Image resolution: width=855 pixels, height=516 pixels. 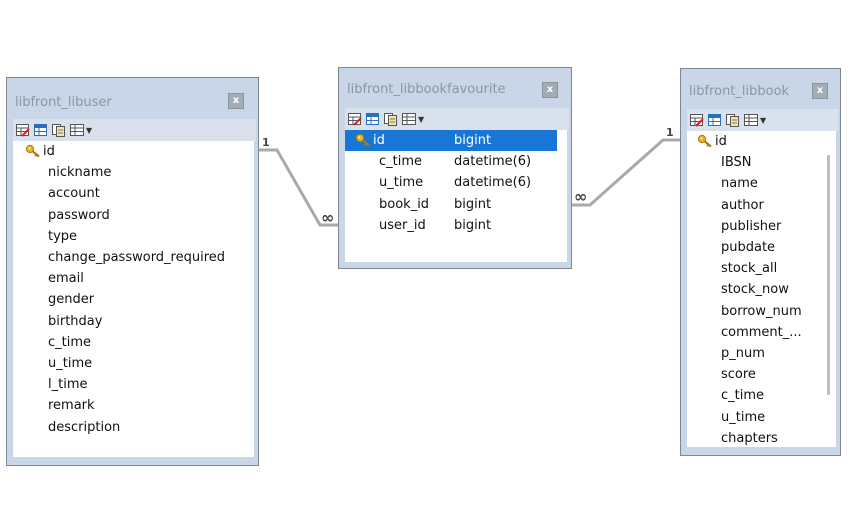 I want to click on field-name: description, so click(x=84, y=427).